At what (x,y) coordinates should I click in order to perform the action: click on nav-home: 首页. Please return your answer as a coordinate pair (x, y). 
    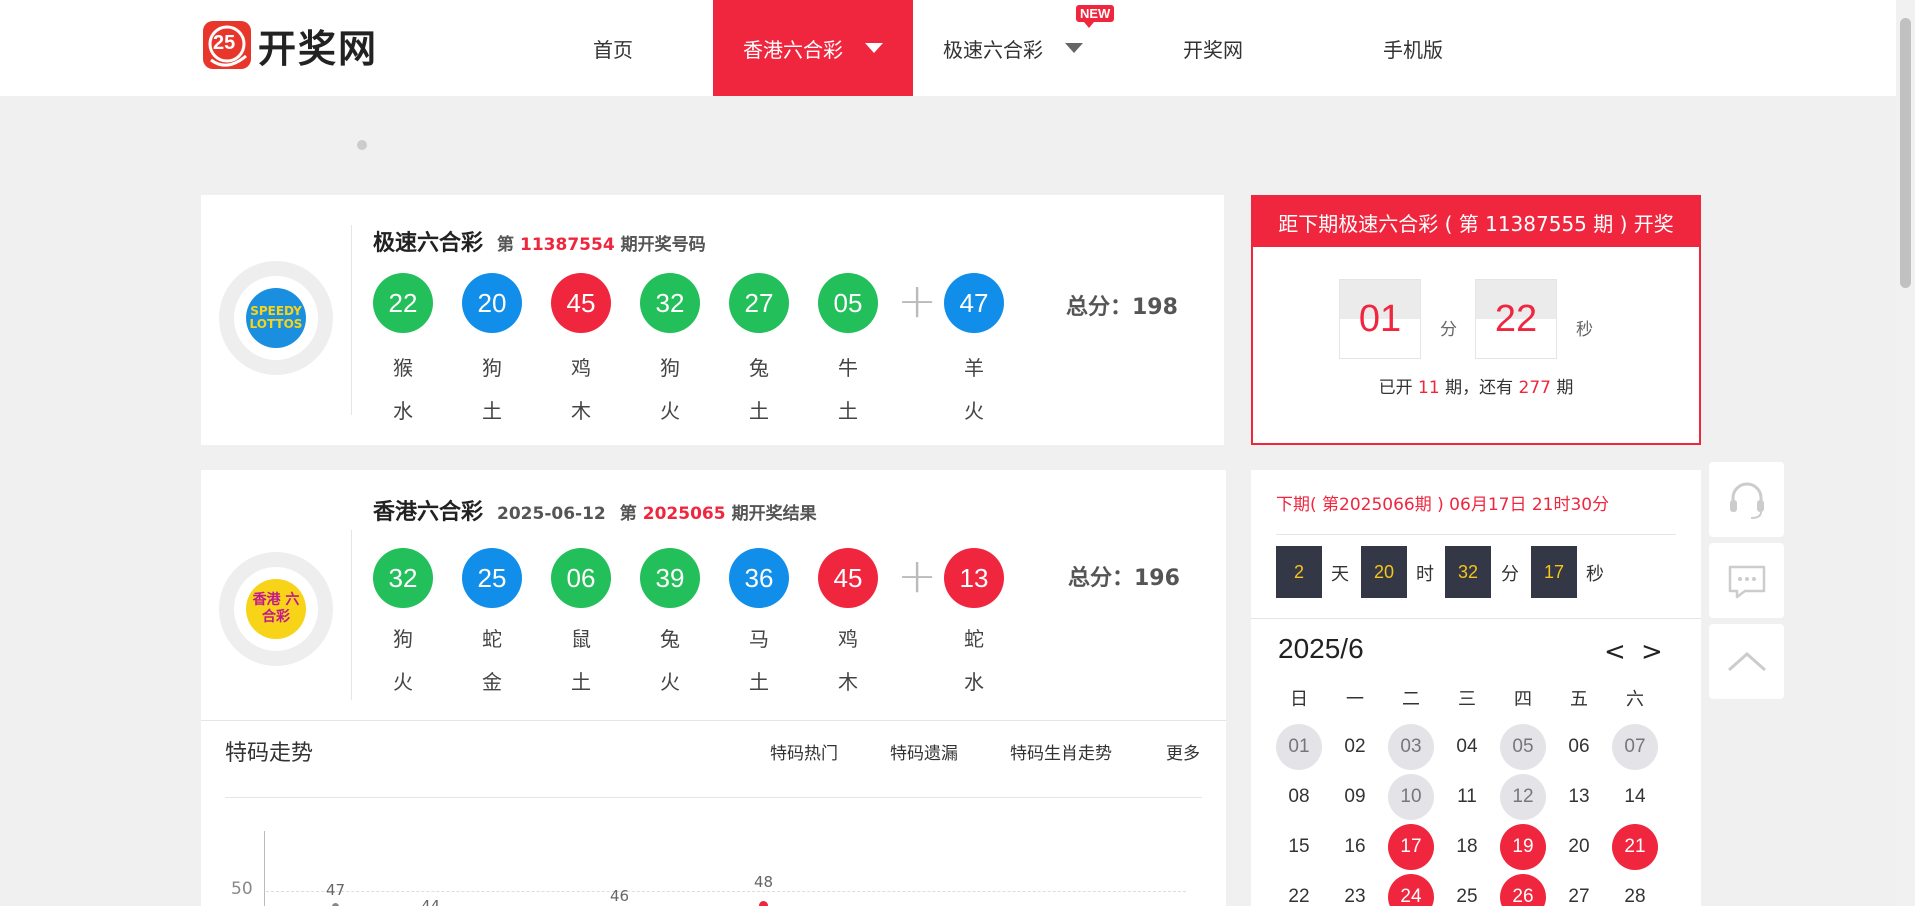
    Looking at the image, I should click on (613, 48).